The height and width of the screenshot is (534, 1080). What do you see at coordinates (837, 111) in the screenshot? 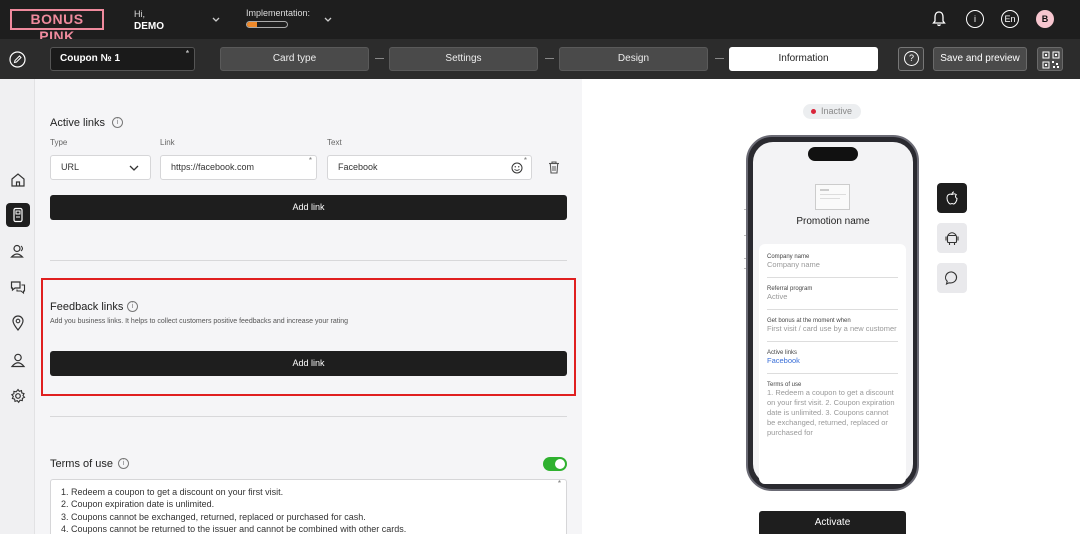
I see `status-text: Inactive` at bounding box center [837, 111].